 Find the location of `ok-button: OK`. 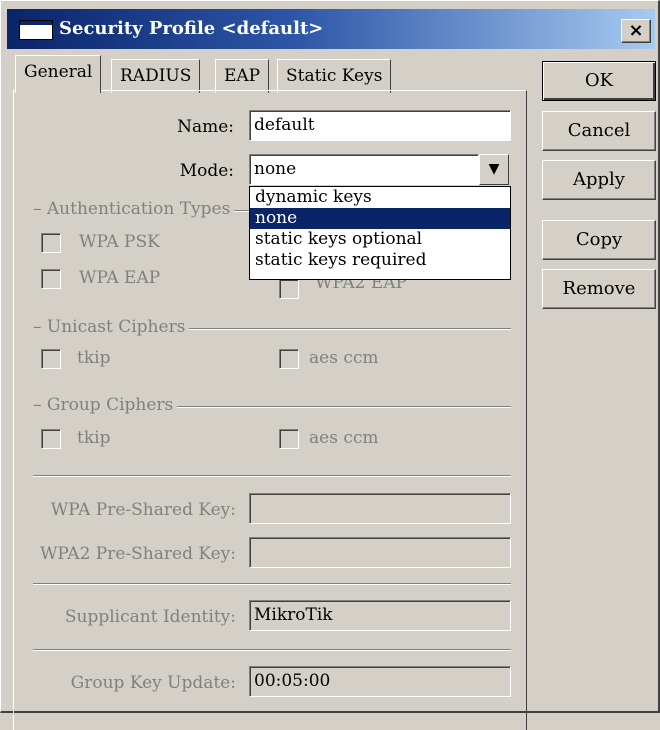

ok-button: OK is located at coordinates (599, 81).